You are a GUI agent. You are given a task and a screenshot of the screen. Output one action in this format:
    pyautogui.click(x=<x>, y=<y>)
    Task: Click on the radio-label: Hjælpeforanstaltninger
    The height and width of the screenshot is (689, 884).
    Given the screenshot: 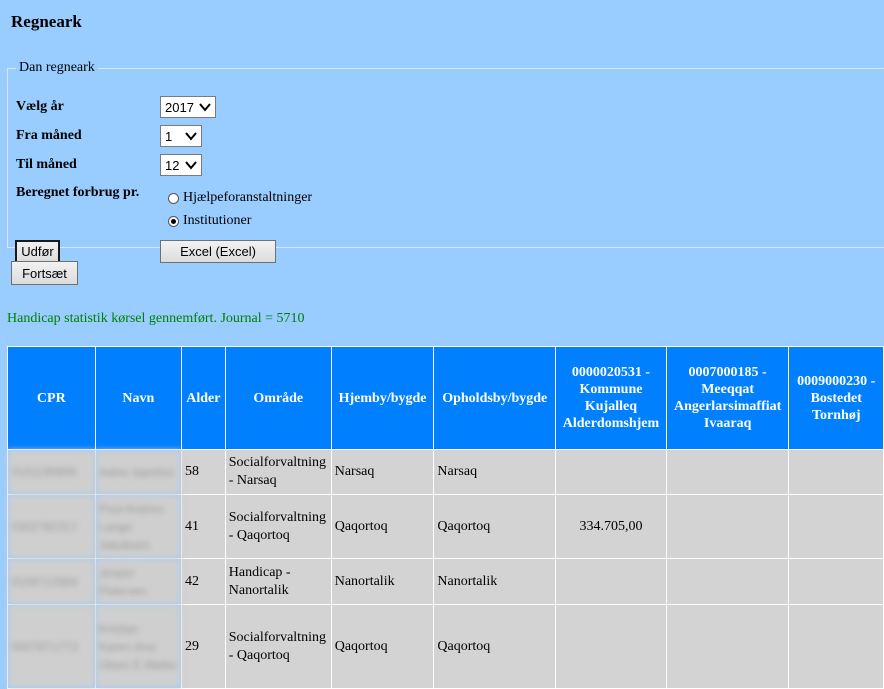 What is the action you would take?
    pyautogui.click(x=248, y=197)
    